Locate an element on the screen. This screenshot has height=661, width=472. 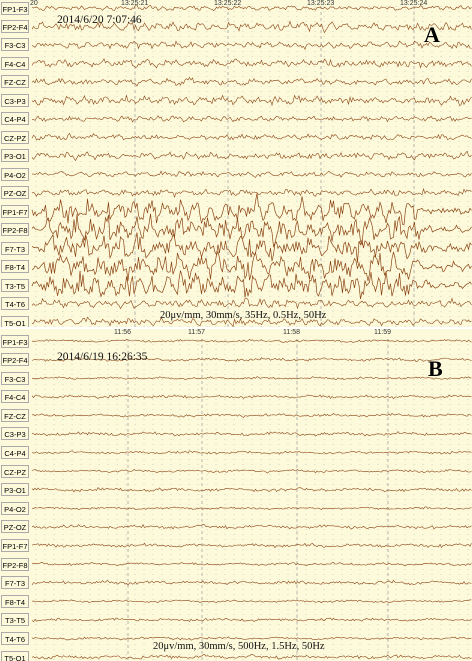
timestamp-a: 2014/6/20 7:07:46 is located at coordinates (99, 20).